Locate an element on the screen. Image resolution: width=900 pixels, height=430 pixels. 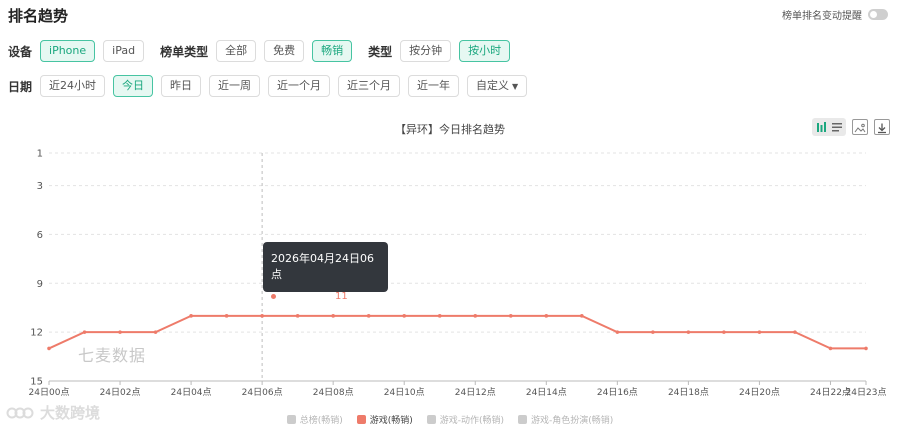
logo: 大数跨境 is located at coordinates (53, 412).